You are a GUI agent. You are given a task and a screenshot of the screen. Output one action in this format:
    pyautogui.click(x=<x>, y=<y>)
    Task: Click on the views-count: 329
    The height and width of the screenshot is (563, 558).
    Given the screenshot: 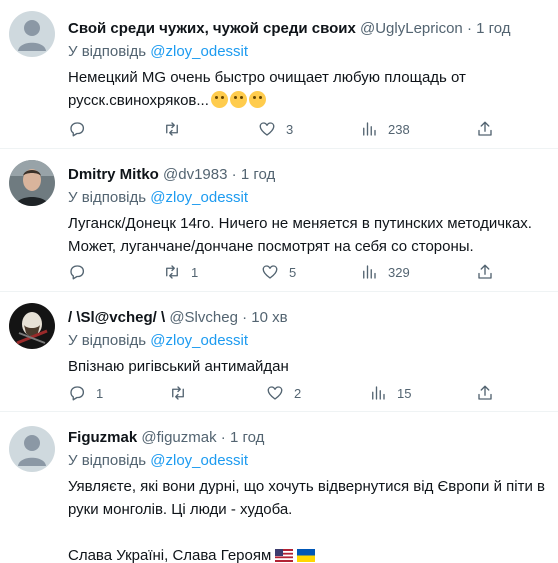 What is the action you would take?
    pyautogui.click(x=399, y=272)
    